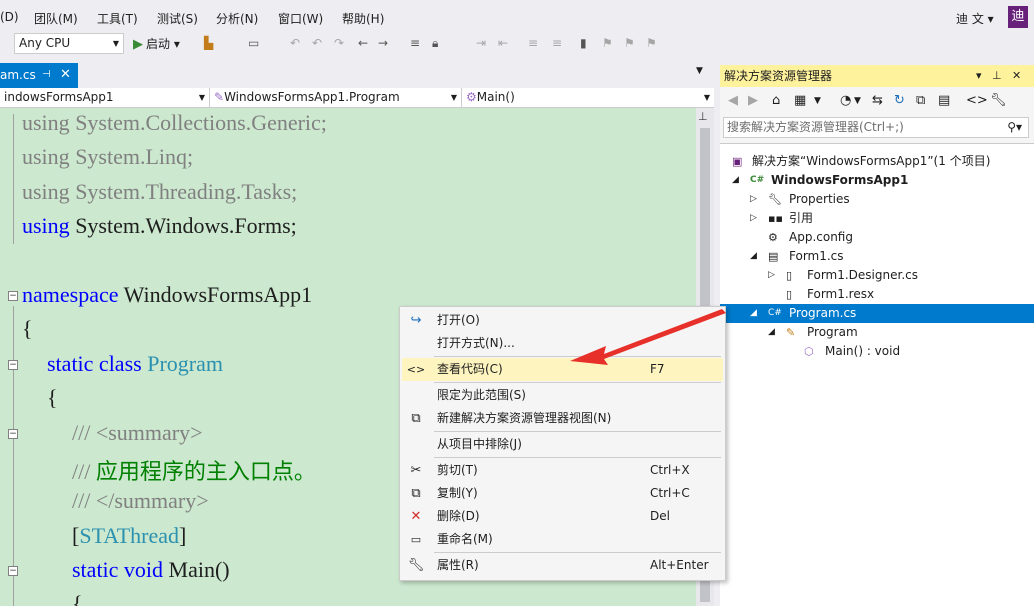  What do you see at coordinates (160, 191) in the screenshot?
I see `code-line: using System.Threading.Tasks;` at bounding box center [160, 191].